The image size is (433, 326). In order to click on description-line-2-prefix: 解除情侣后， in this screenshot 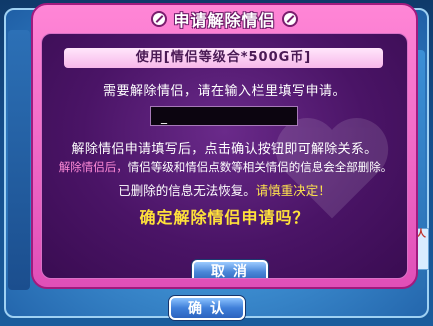, I will do `click(93, 167)`.